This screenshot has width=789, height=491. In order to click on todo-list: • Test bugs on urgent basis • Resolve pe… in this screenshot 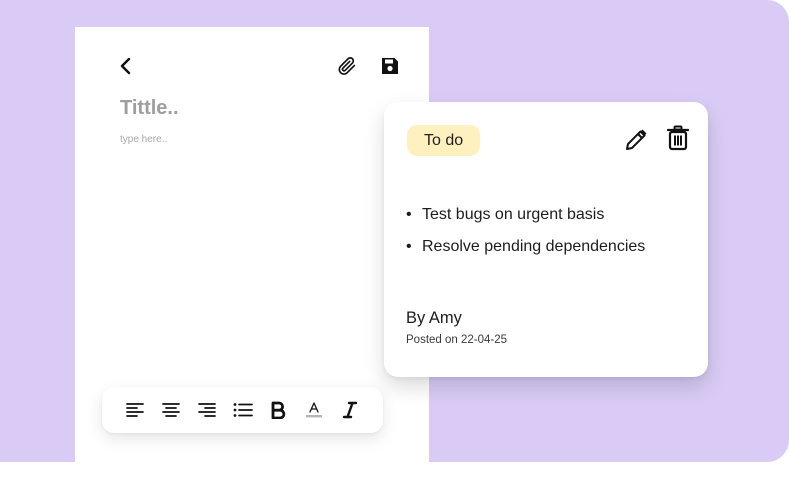, I will do `click(525, 231)`.